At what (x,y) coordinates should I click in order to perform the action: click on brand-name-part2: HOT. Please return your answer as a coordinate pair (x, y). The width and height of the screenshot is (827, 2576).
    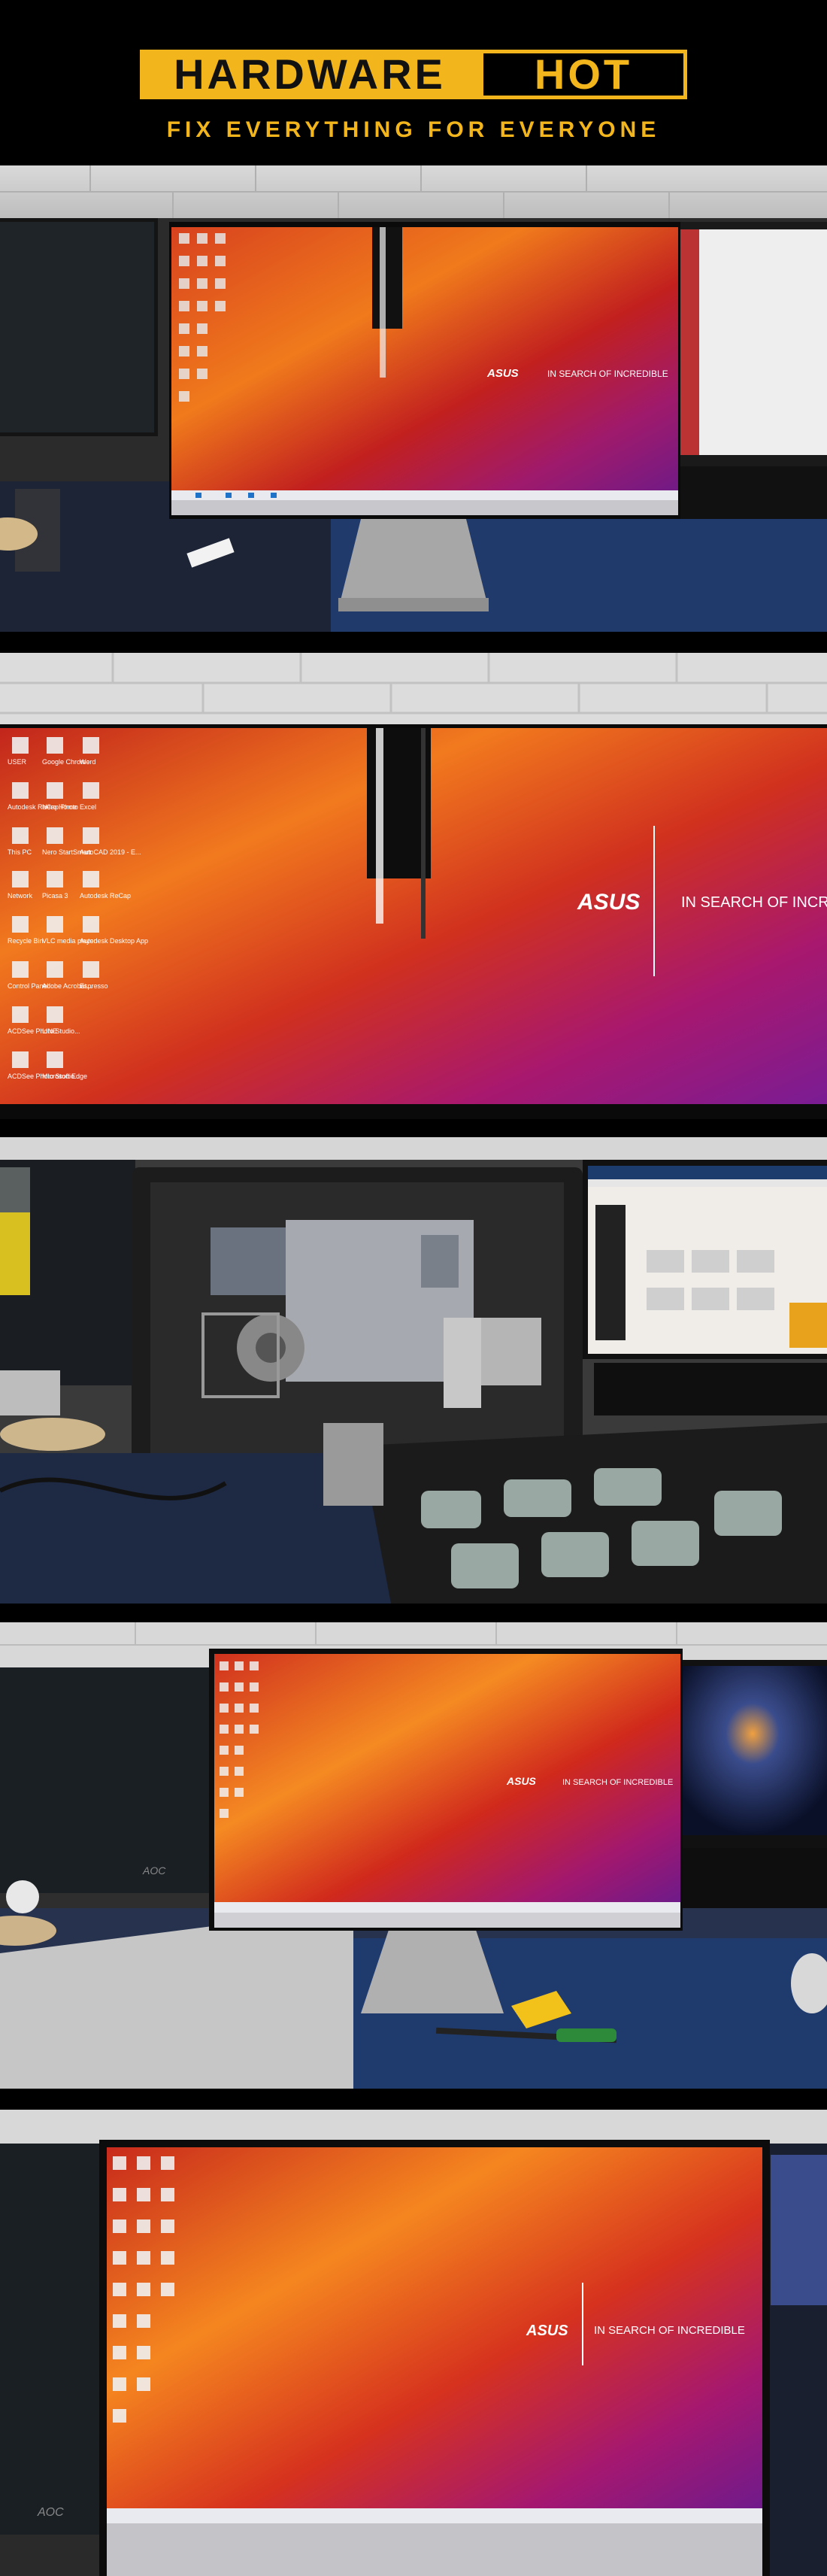
    Looking at the image, I should click on (583, 74).